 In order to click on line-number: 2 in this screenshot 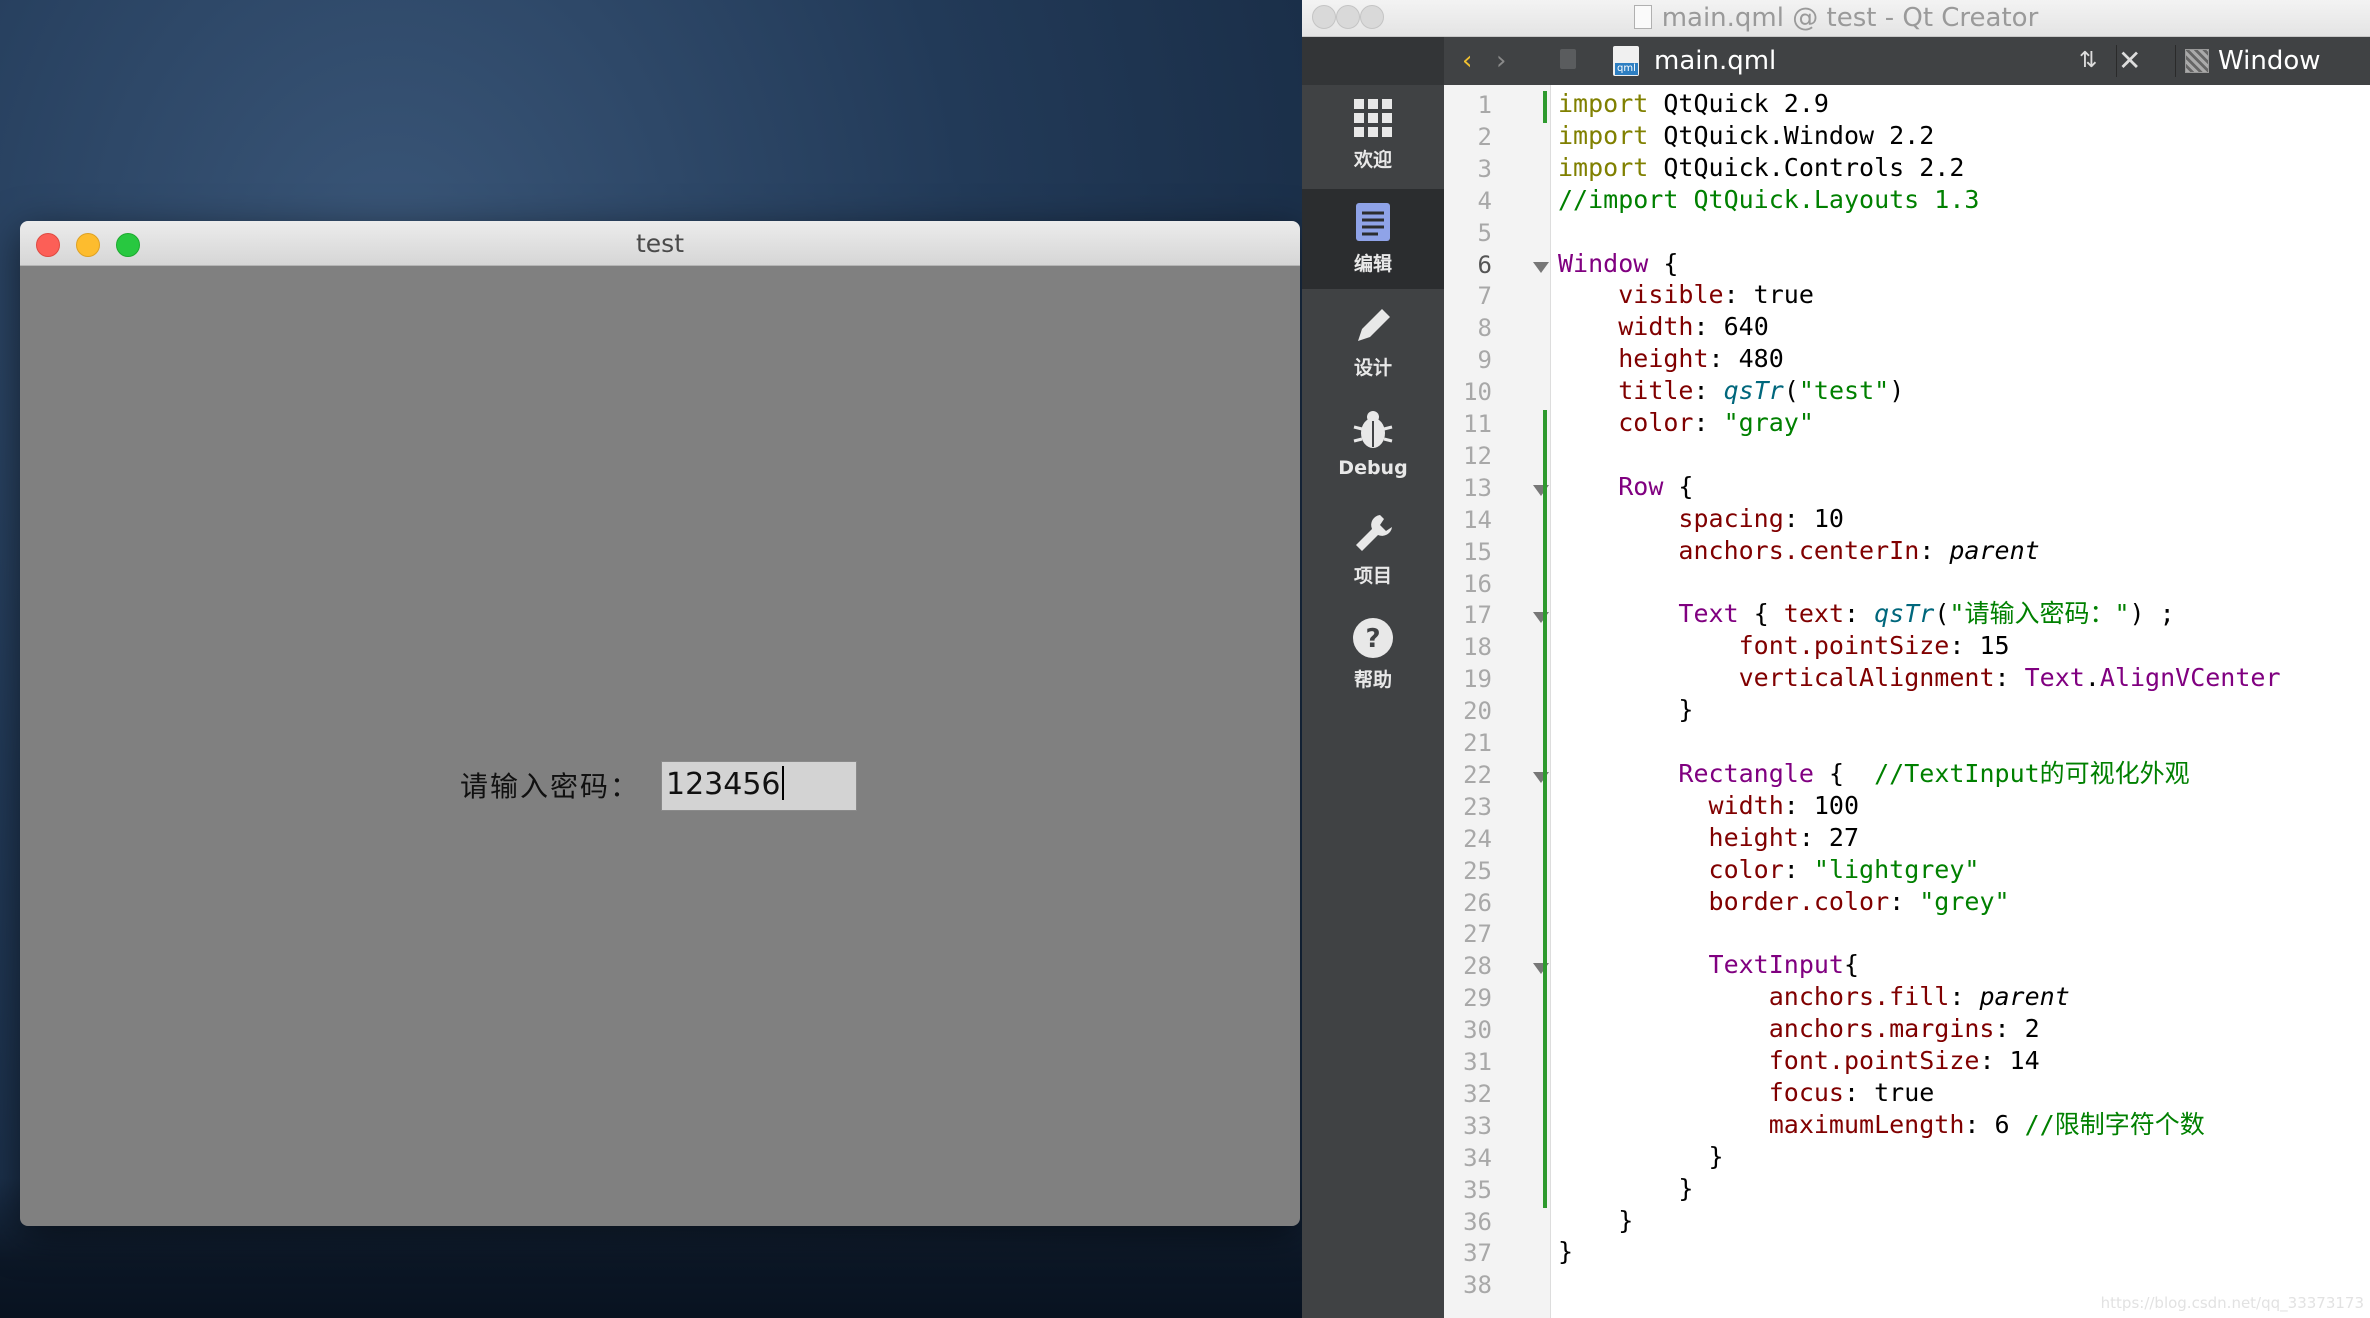, I will do `click(1484, 136)`.